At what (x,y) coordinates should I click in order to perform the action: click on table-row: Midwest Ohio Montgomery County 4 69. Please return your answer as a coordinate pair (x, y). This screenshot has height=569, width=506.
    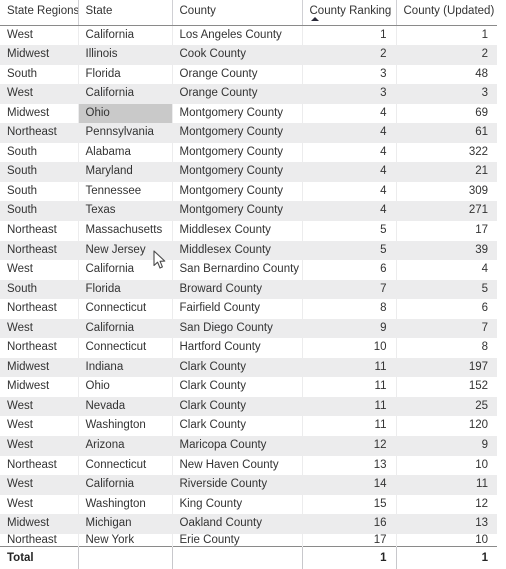
    Looking at the image, I should click on (248, 113).